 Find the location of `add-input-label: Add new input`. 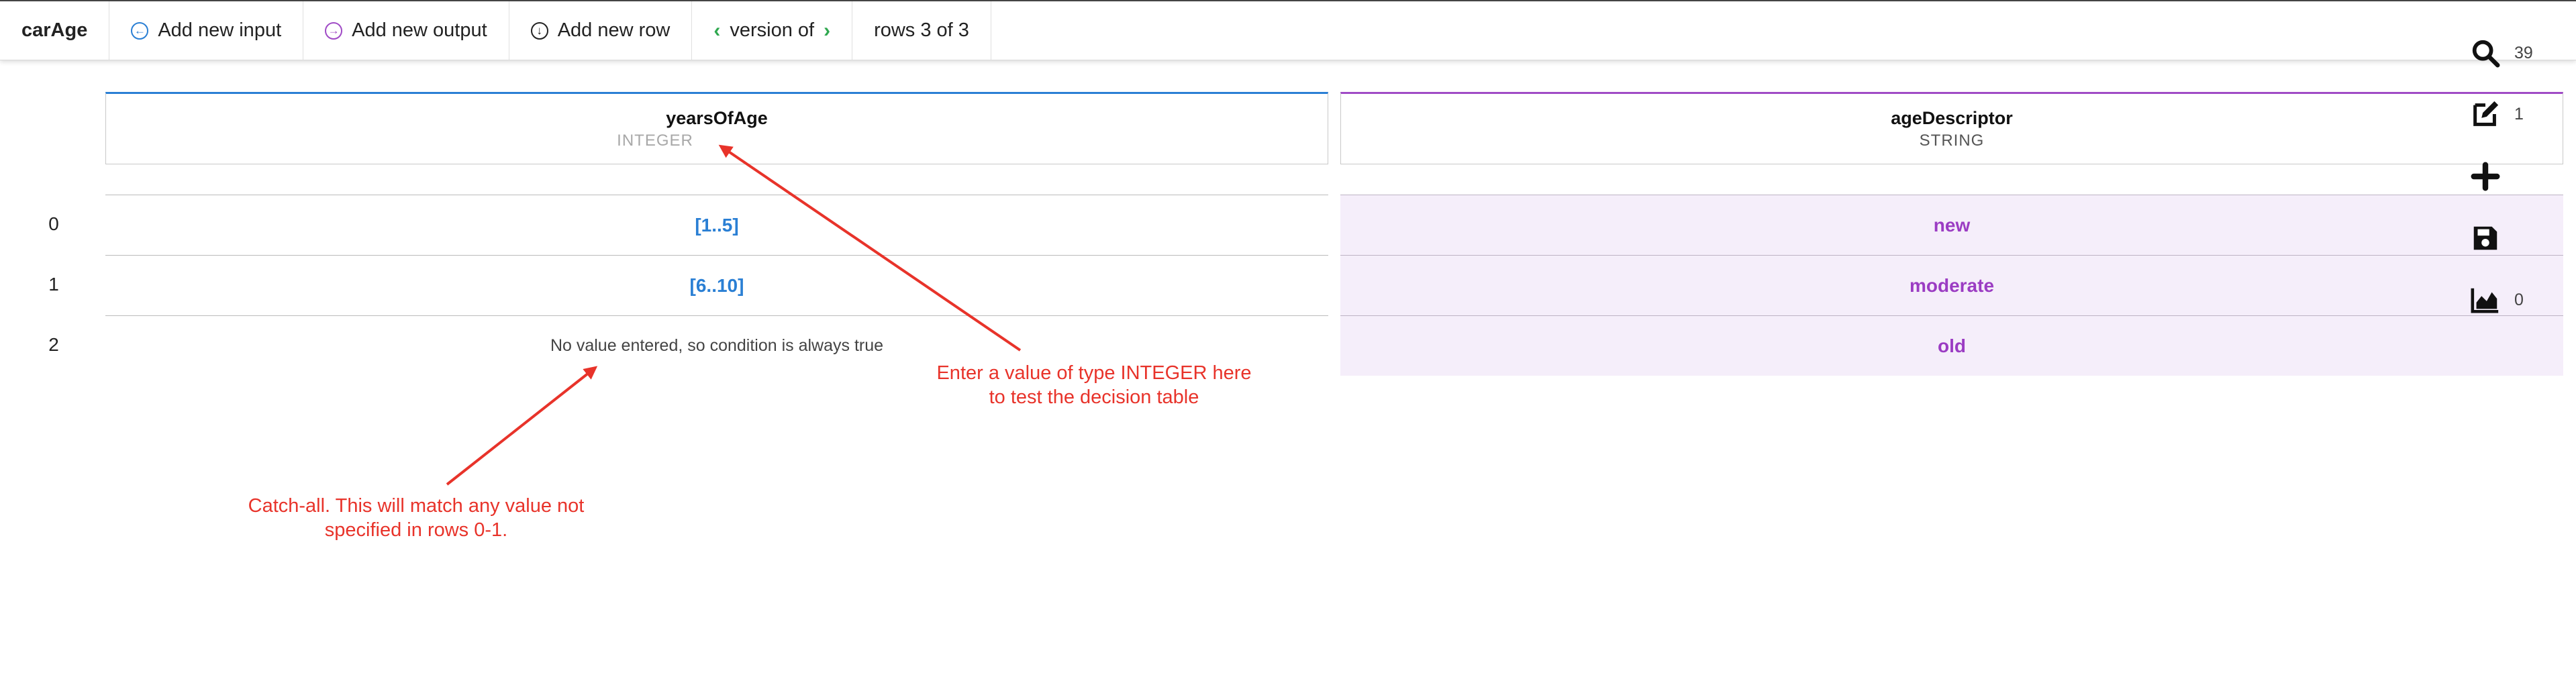

add-input-label: Add new input is located at coordinates (220, 30).